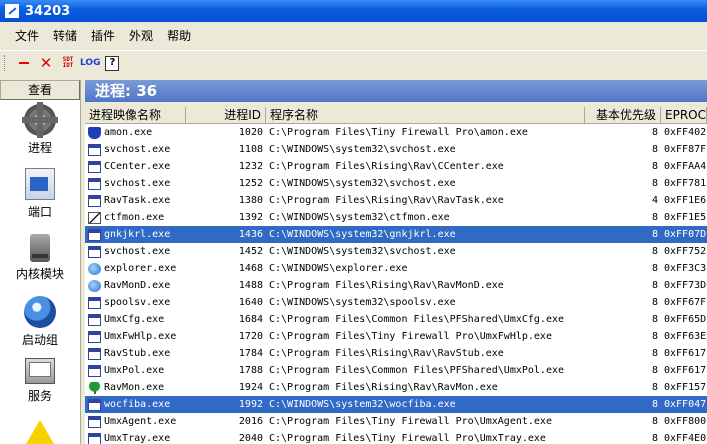 The height and width of the screenshot is (444, 707). I want to click on process-name: spoolsv.exe, so click(137, 302).